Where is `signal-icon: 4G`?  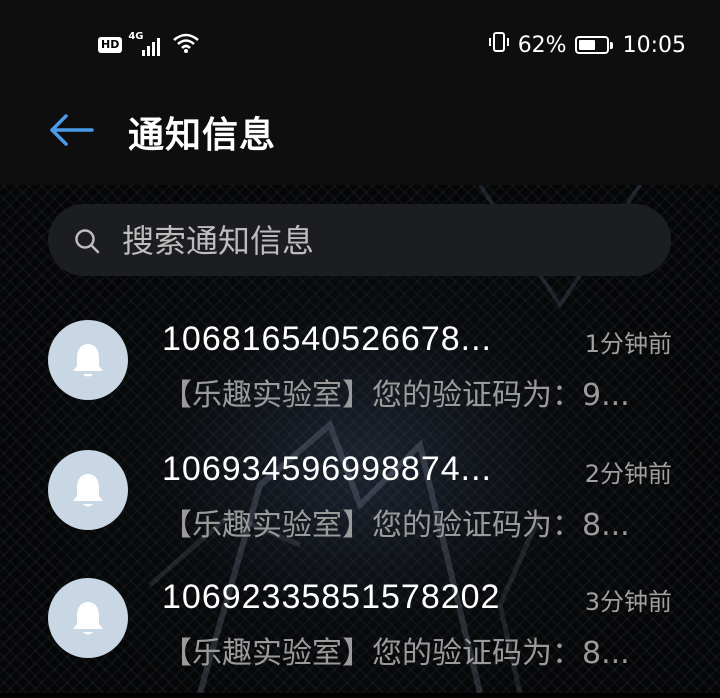
signal-icon: 4G is located at coordinates (147, 44).